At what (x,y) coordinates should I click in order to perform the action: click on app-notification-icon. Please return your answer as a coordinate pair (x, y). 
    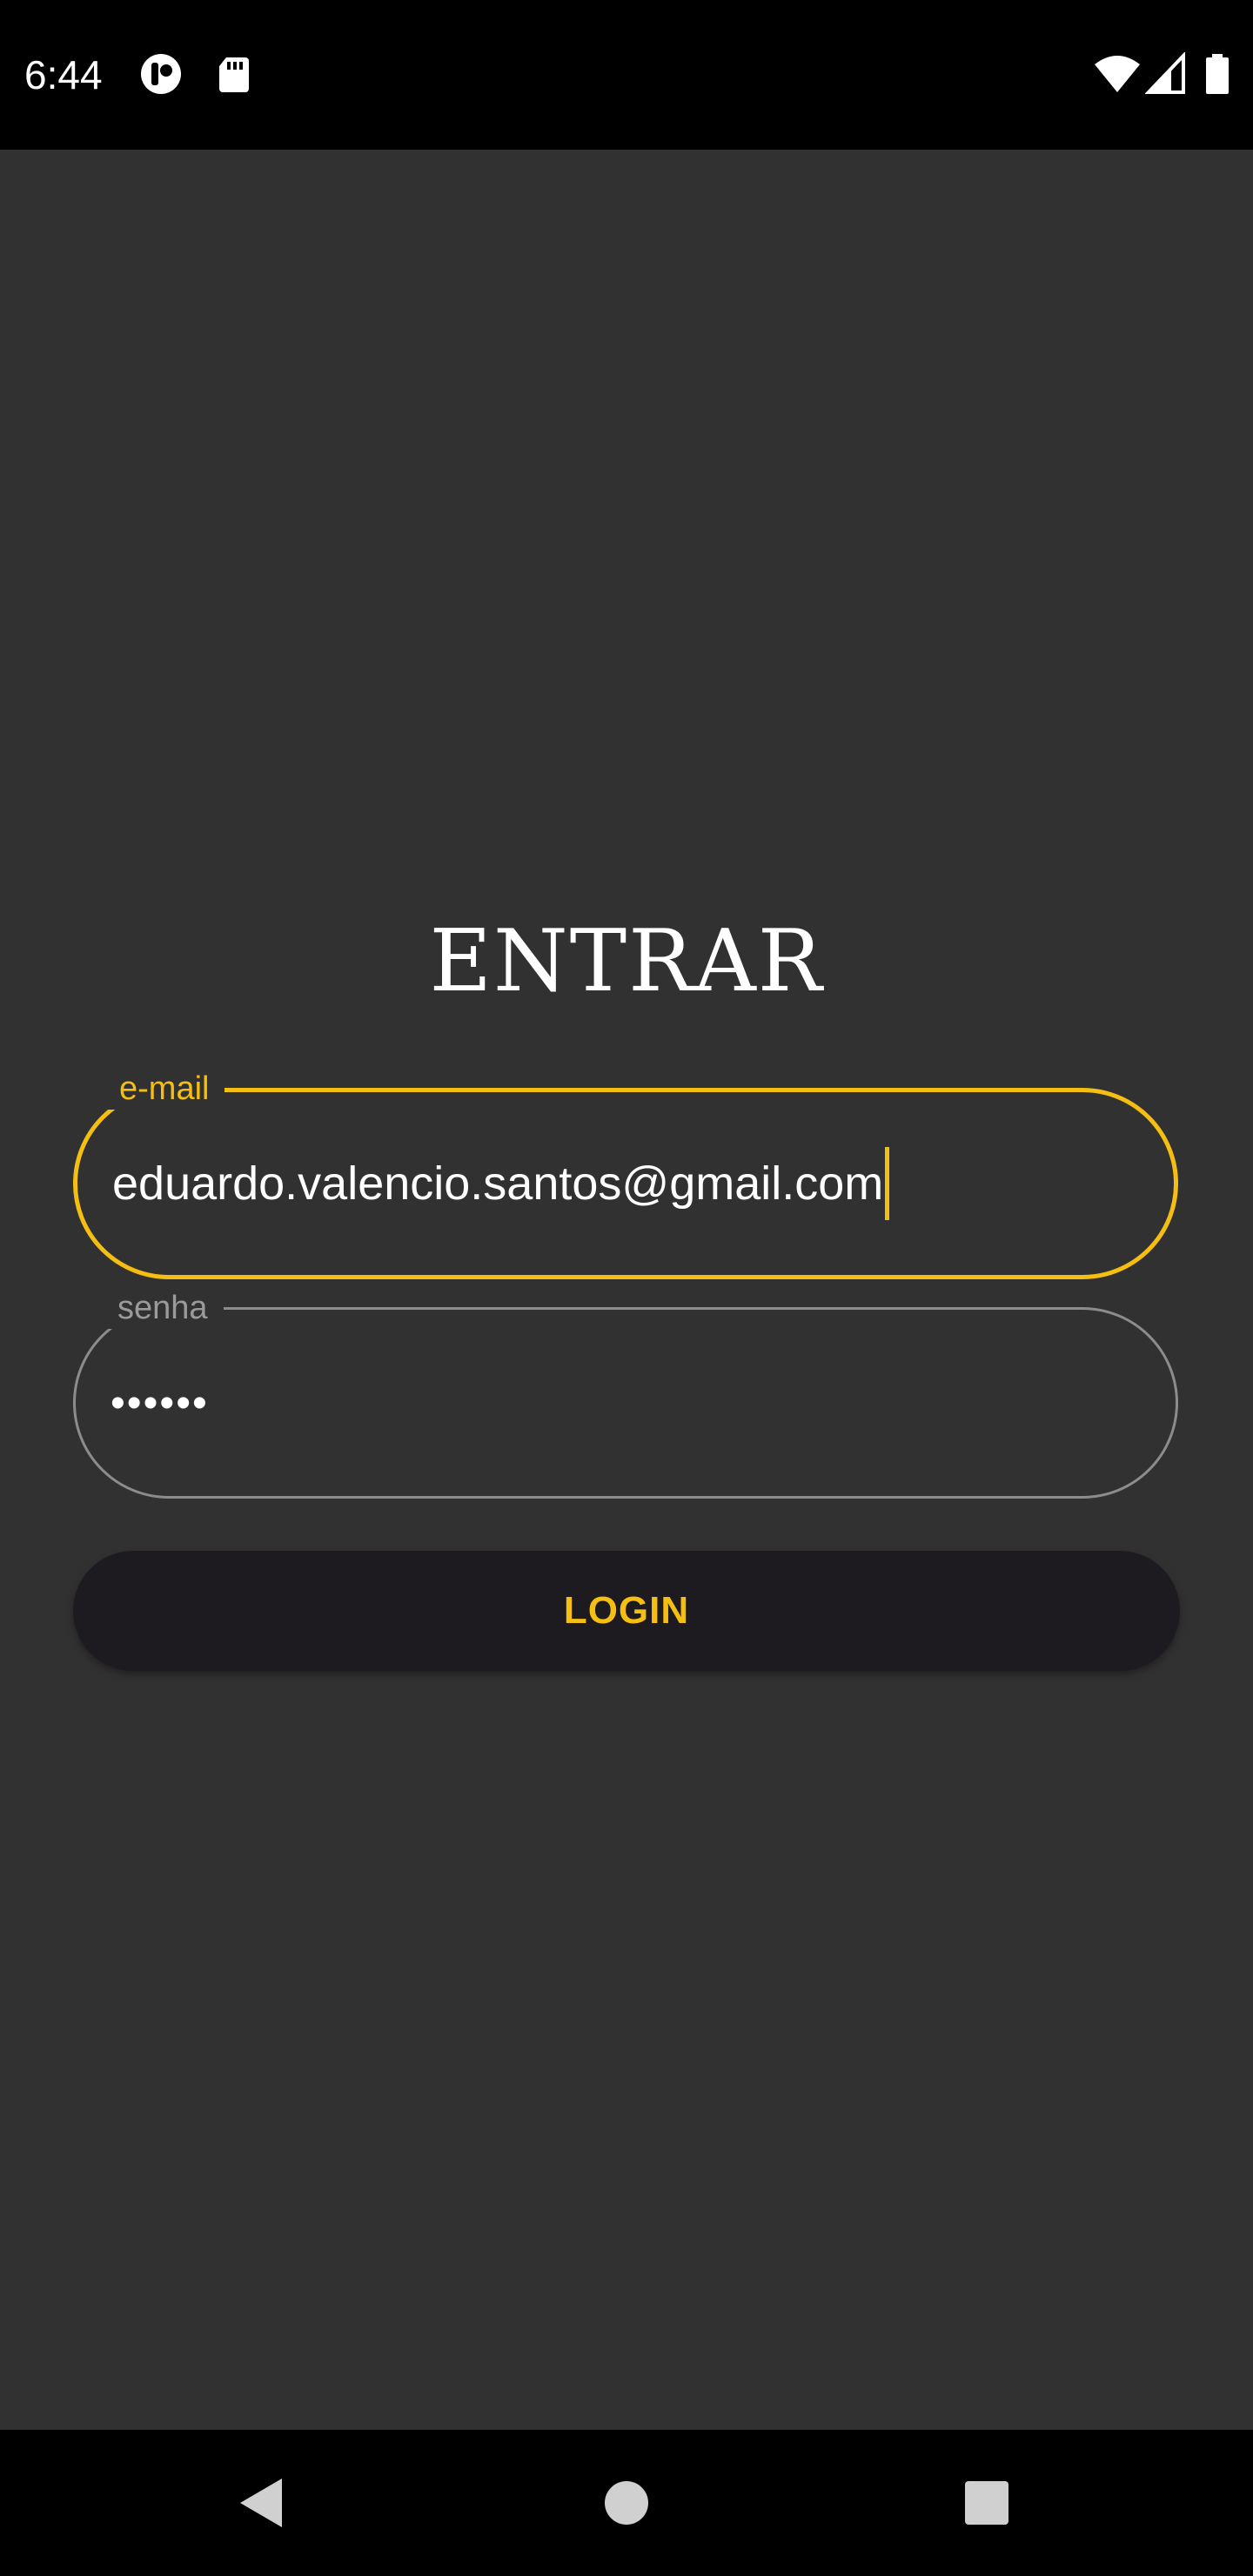
    Looking at the image, I should click on (161, 74).